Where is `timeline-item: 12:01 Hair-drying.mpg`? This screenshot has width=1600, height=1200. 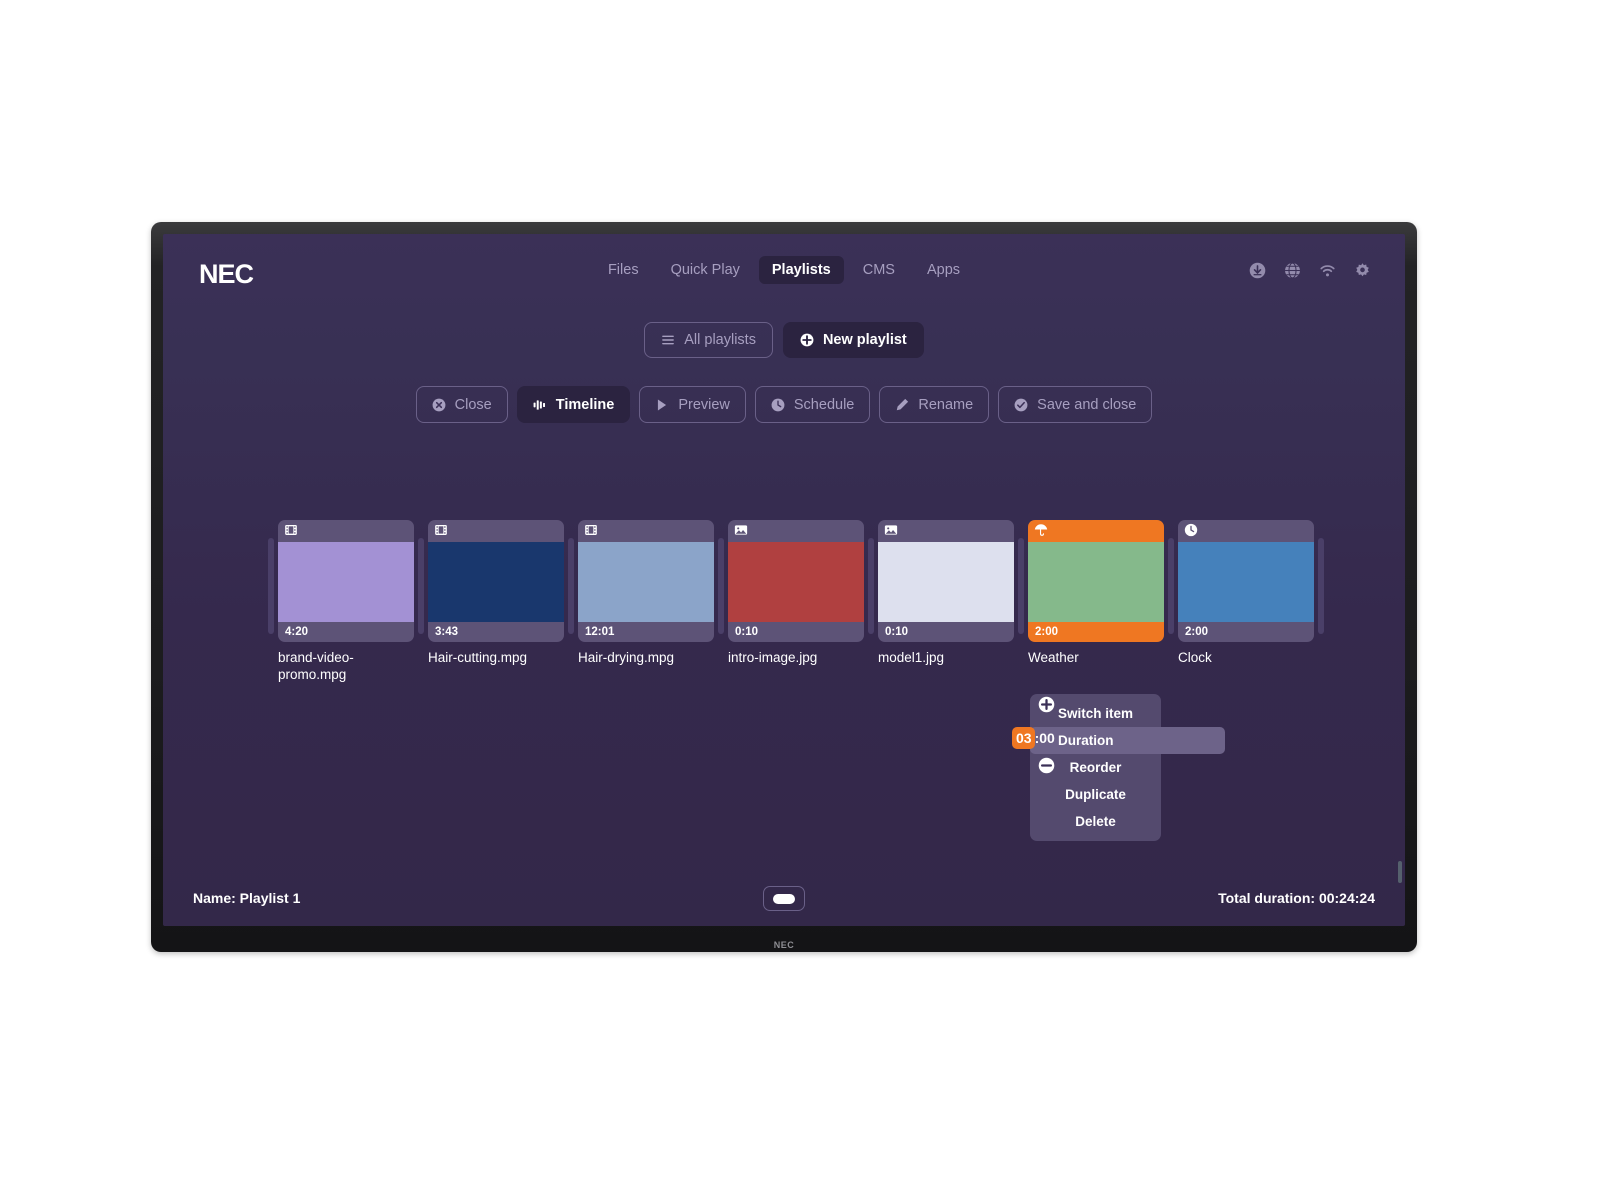 timeline-item: 12:01 Hair-drying.mpg is located at coordinates (646, 593).